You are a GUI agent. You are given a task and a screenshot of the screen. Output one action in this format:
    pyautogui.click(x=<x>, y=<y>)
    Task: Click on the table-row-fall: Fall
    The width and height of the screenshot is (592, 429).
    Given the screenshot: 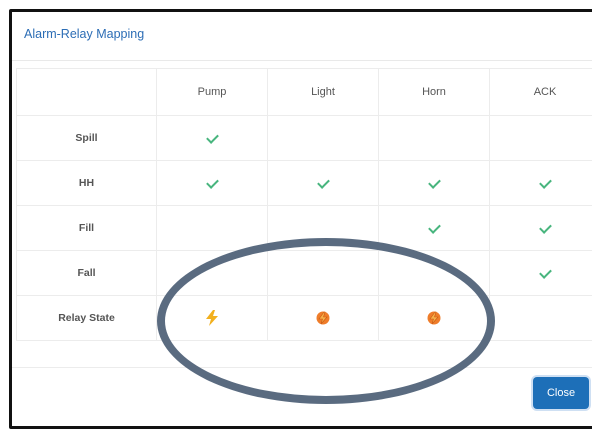 What is the action you would take?
    pyautogui.click(x=304, y=273)
    